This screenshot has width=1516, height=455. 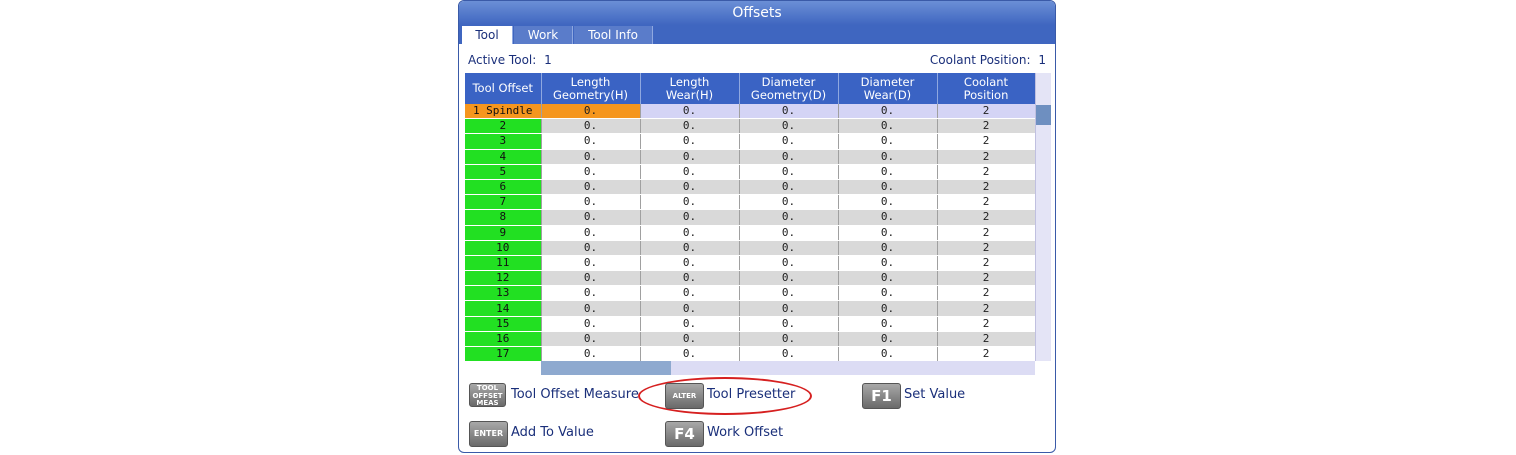 I want to click on table-row: 9 0. 0. 0. 0. 2, so click(x=750, y=233).